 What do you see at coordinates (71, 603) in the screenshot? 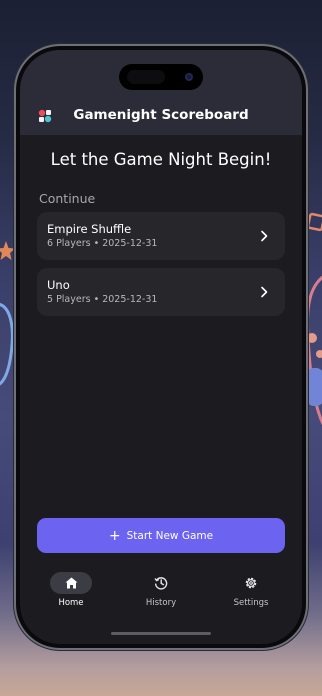
I see `nav-label-home: Home` at bounding box center [71, 603].